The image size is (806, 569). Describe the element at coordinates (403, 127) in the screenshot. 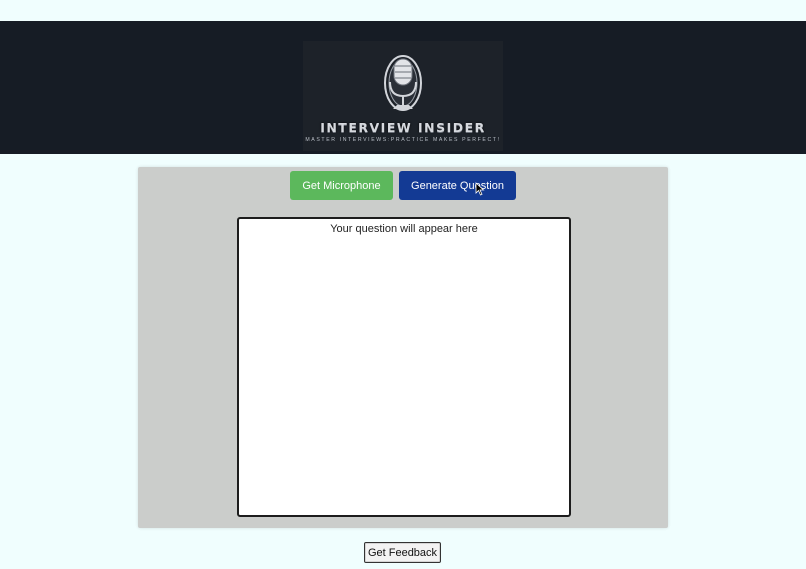

I see `logo-title: INTERVIEW INSIDER` at that location.